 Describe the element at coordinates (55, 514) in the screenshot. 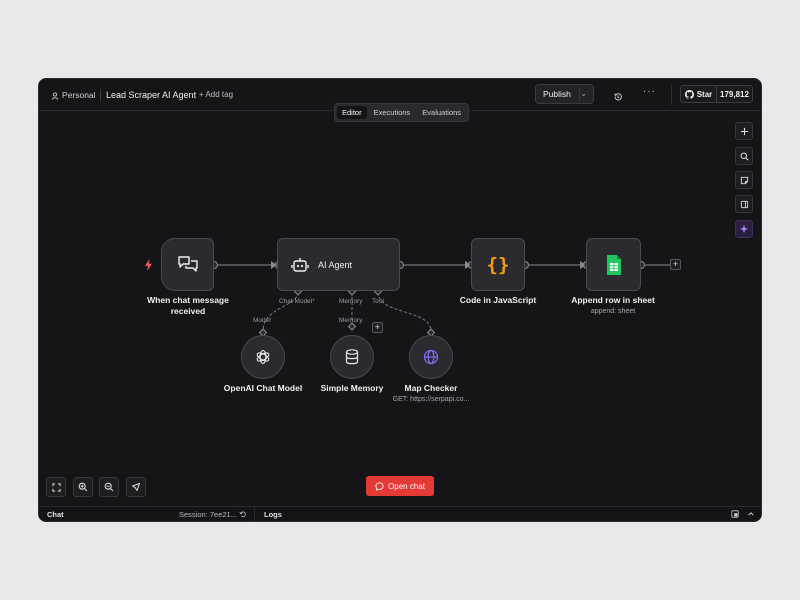

I see `chat-panel-title: Chat` at that location.